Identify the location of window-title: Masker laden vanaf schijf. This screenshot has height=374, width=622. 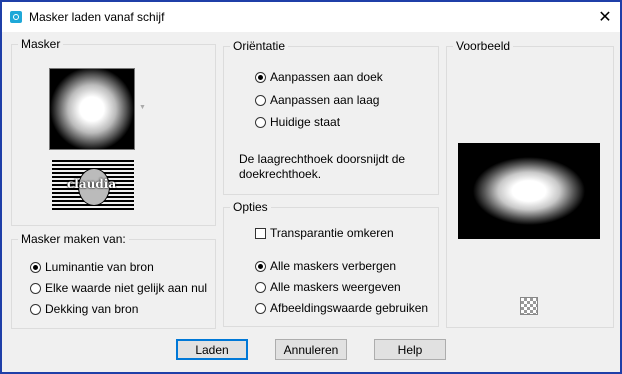
(97, 17).